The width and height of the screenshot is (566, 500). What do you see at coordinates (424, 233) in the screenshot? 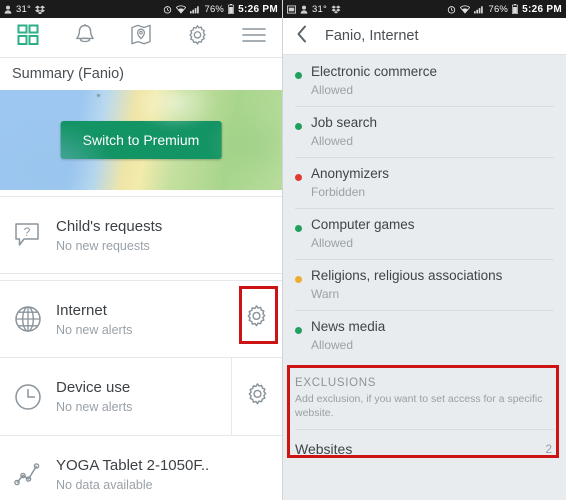
I see `category-row-computer-games: Computer games Allowed` at bounding box center [424, 233].